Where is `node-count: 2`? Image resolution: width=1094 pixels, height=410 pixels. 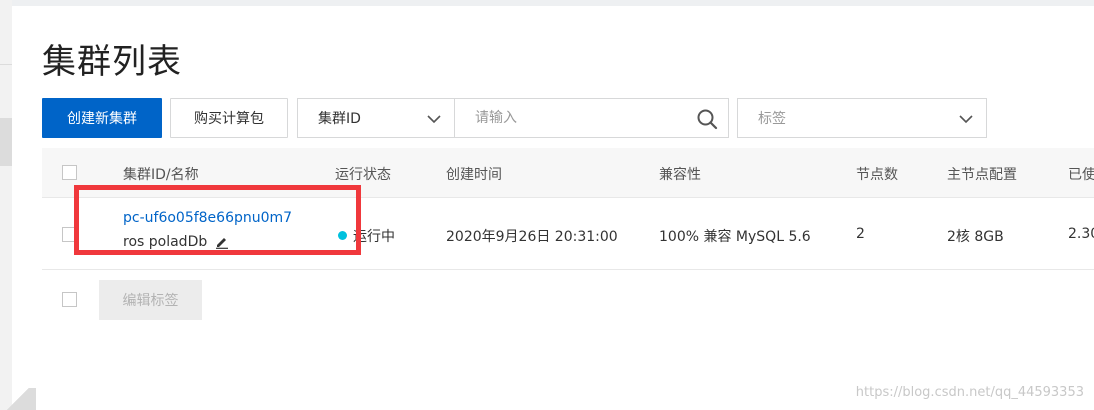 node-count: 2 is located at coordinates (860, 234).